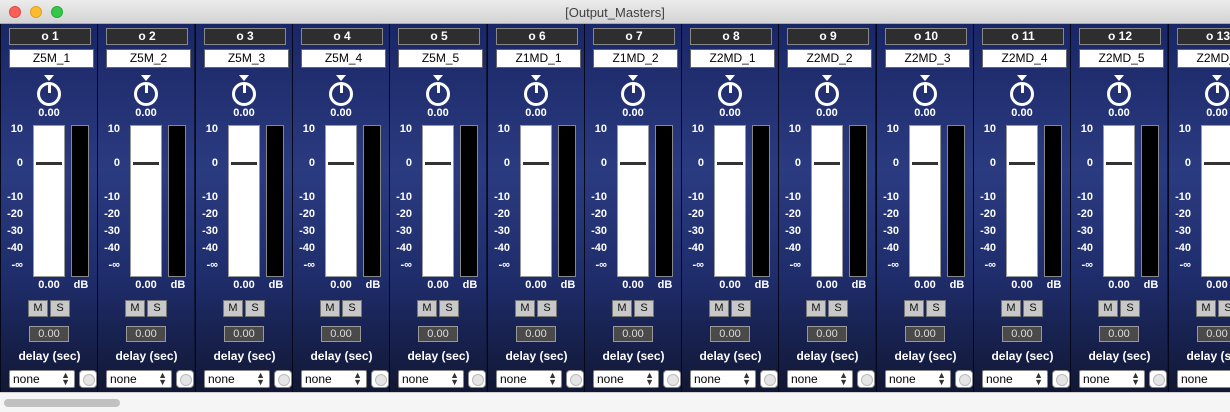 This screenshot has width=1230, height=412. I want to click on strip-label-field: Z5M_4, so click(343, 58).